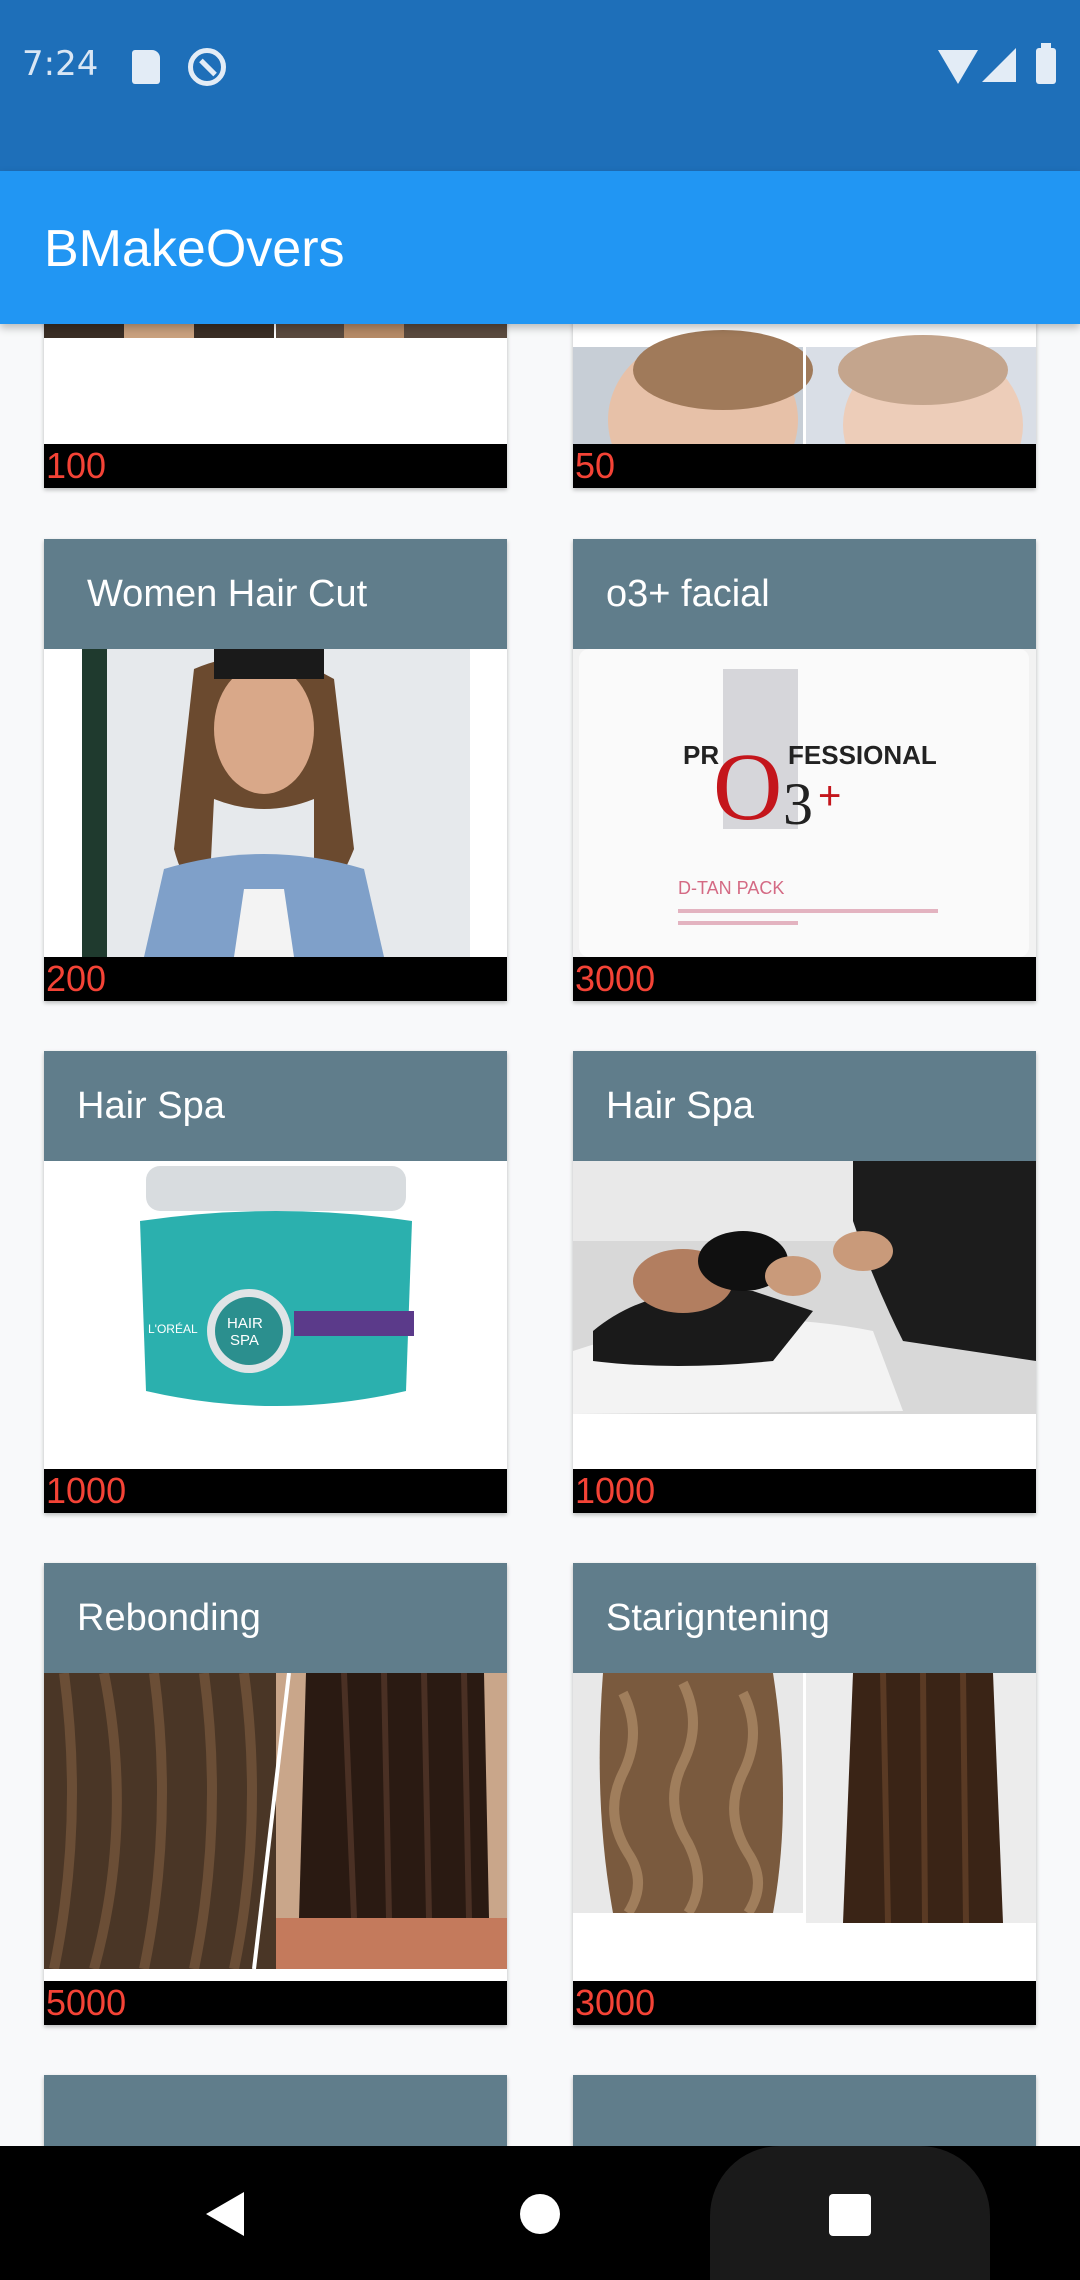  Describe the element at coordinates (731, 888) in the screenshot. I see `svg-text: D-TAN PACK` at that location.